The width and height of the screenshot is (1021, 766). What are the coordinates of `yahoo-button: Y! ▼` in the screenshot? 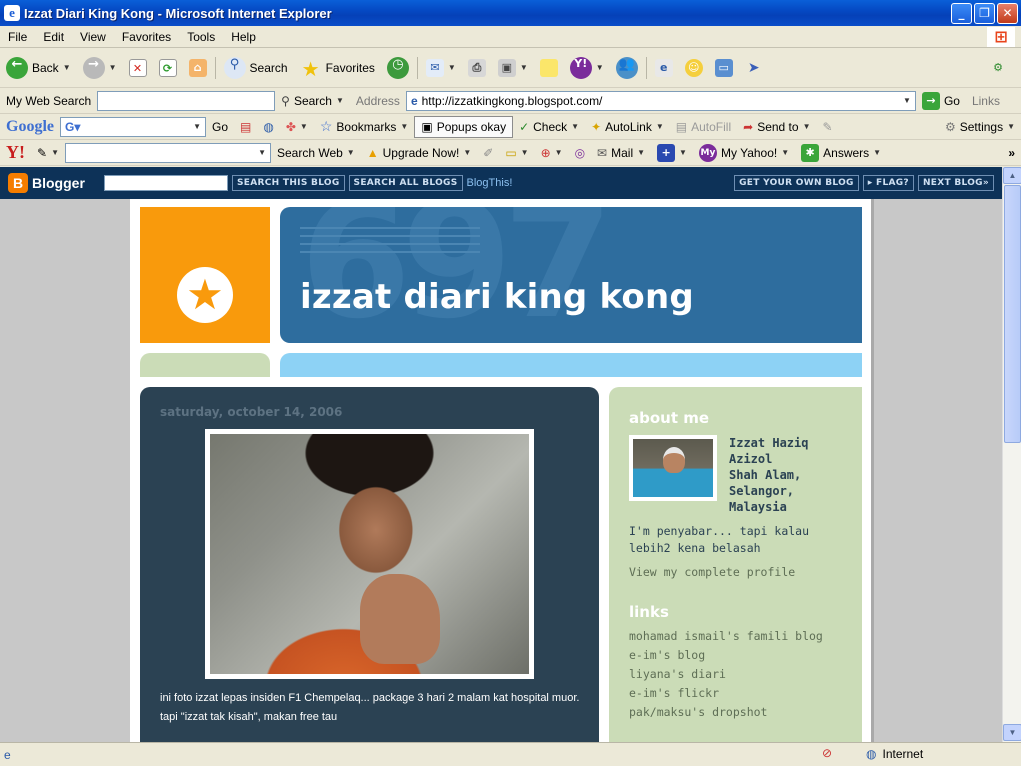 It's located at (587, 67).